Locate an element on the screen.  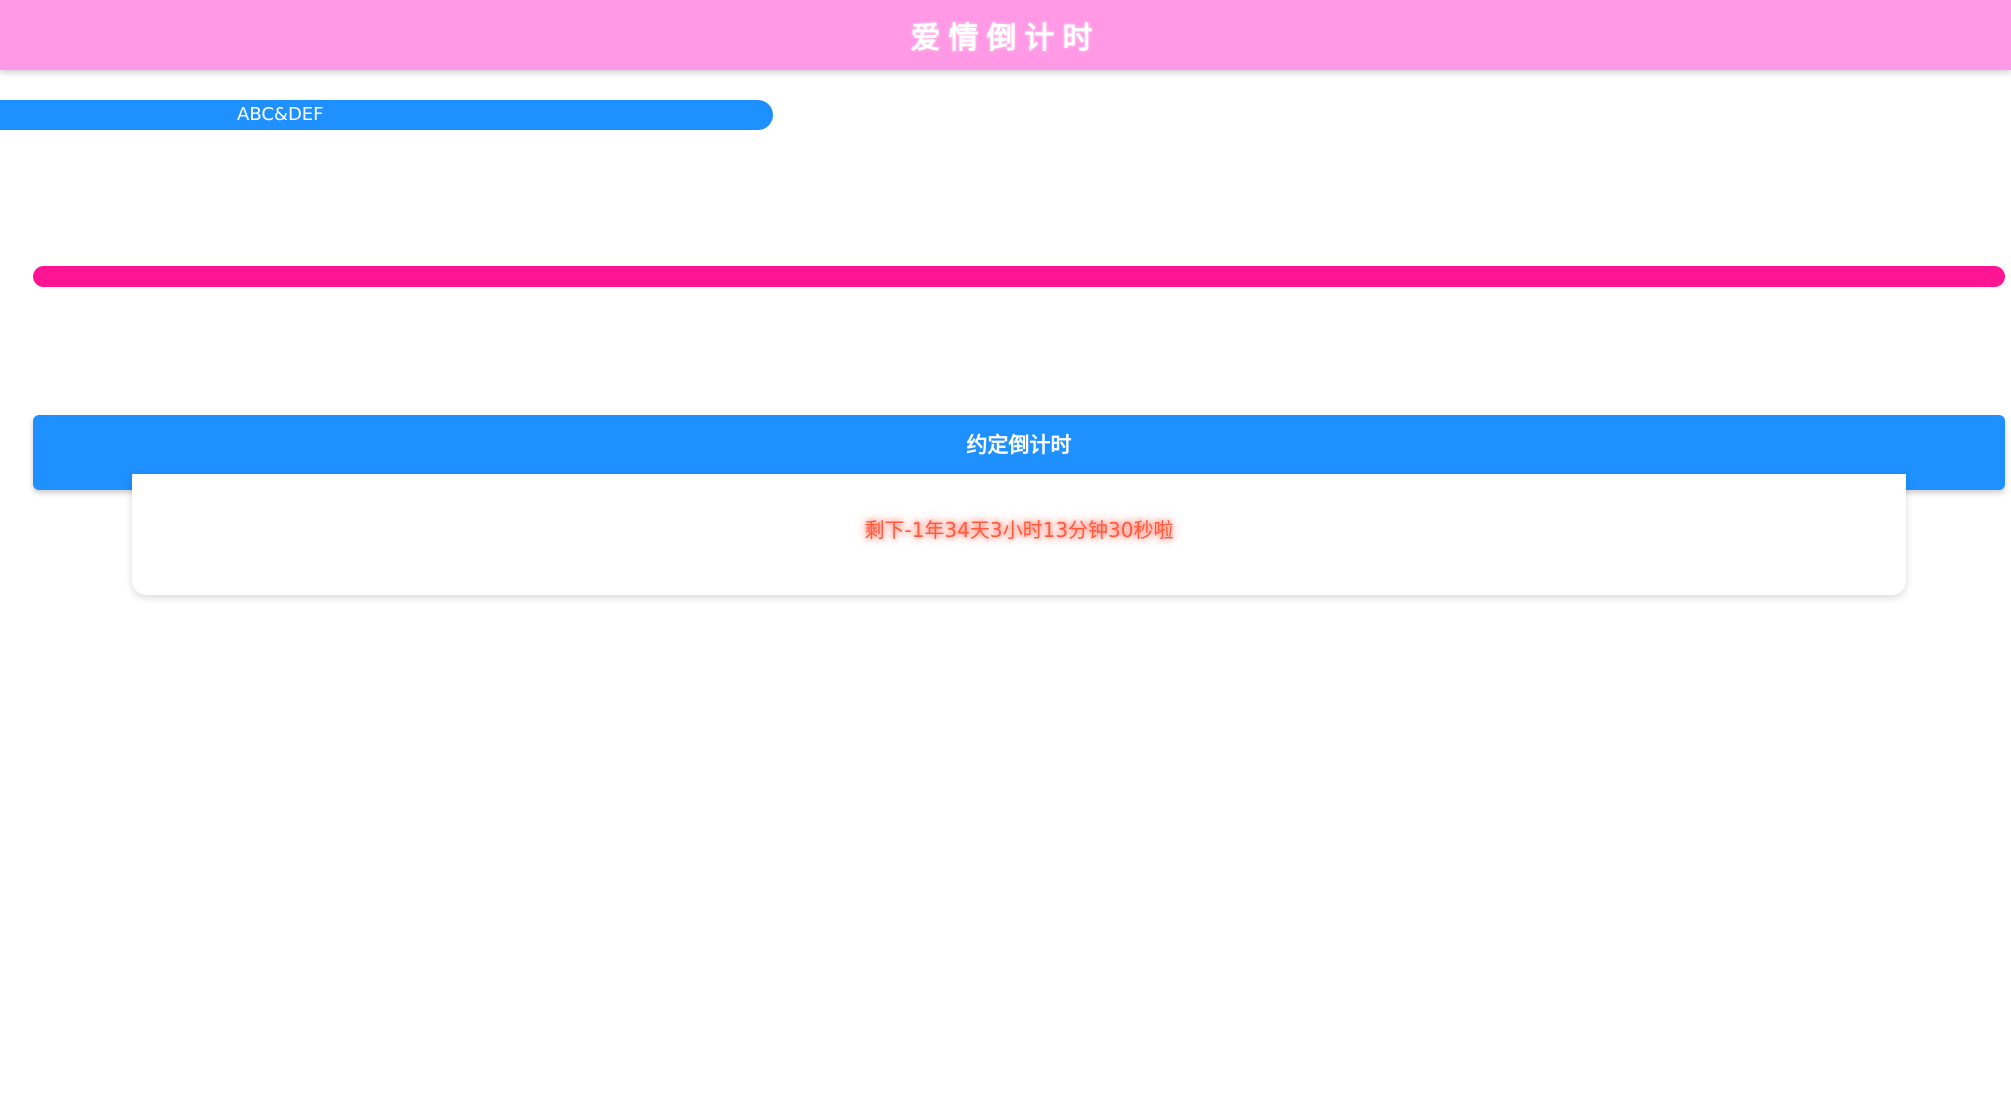
countdown-title: 约定倒计时 is located at coordinates (1019, 445).